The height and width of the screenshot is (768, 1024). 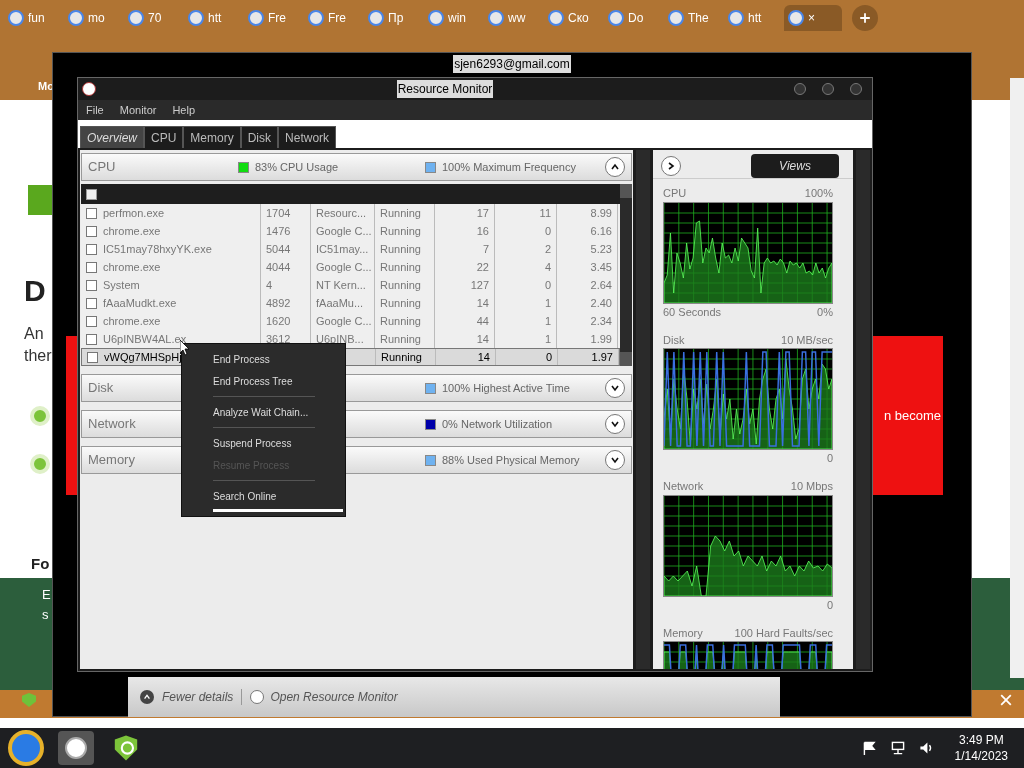 What do you see at coordinates (157, 249) in the screenshot?
I see `table-cell-text: IC51may78hxyYK.exe` at bounding box center [157, 249].